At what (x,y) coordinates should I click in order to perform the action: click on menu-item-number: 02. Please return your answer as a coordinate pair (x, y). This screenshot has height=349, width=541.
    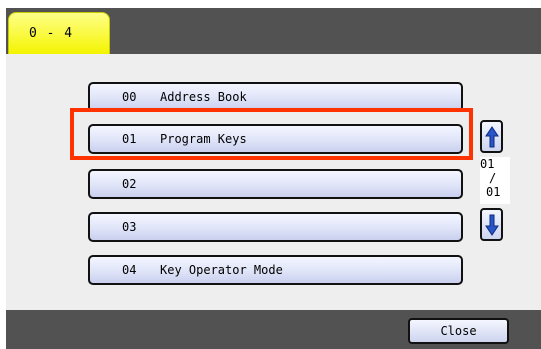
    Looking at the image, I should click on (129, 184).